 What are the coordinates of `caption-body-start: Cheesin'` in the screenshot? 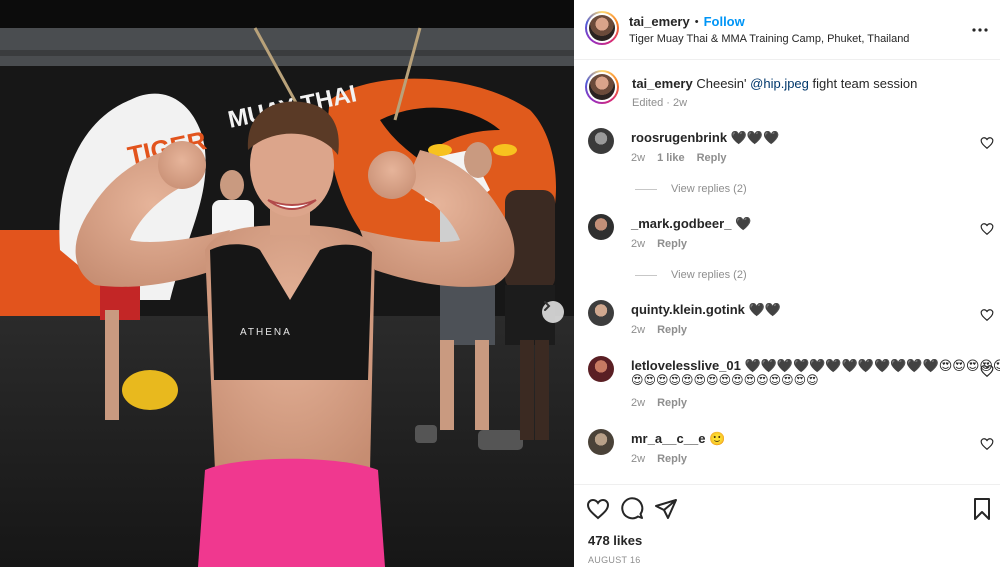 It's located at (721, 83).